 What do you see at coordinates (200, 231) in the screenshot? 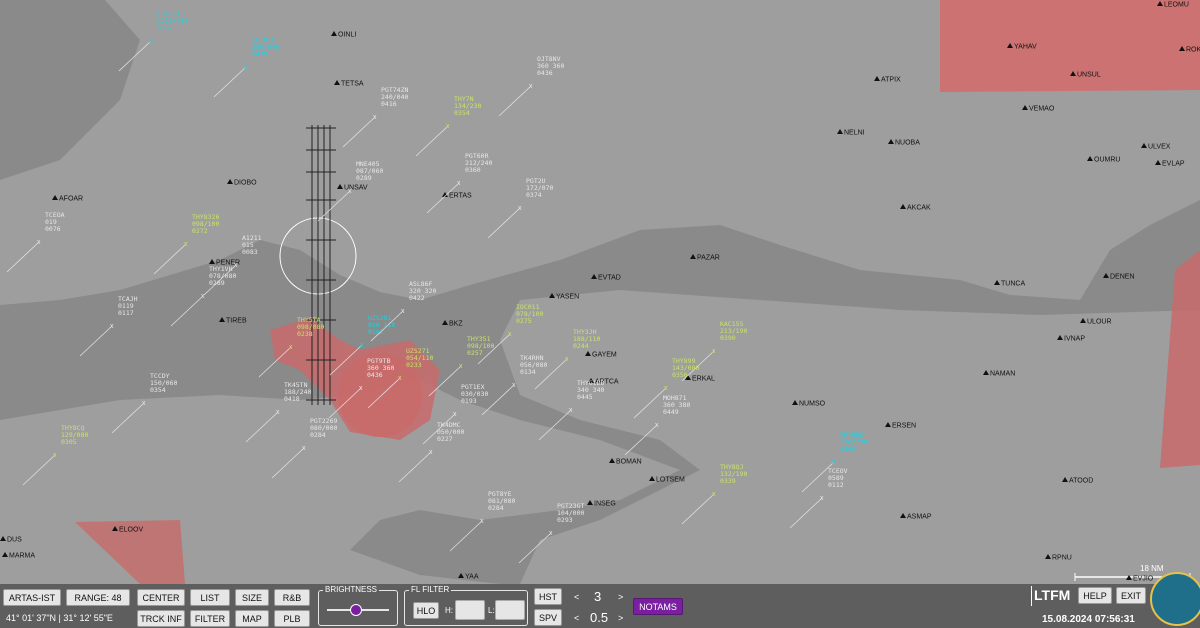
I see `track-label-line: 0272` at bounding box center [200, 231].